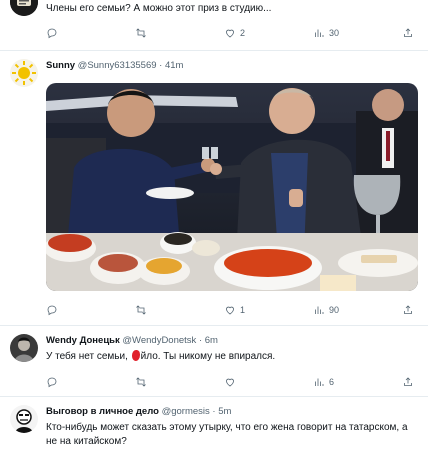  Describe the element at coordinates (330, 310) in the screenshot. I see `views-button: 90` at that location.